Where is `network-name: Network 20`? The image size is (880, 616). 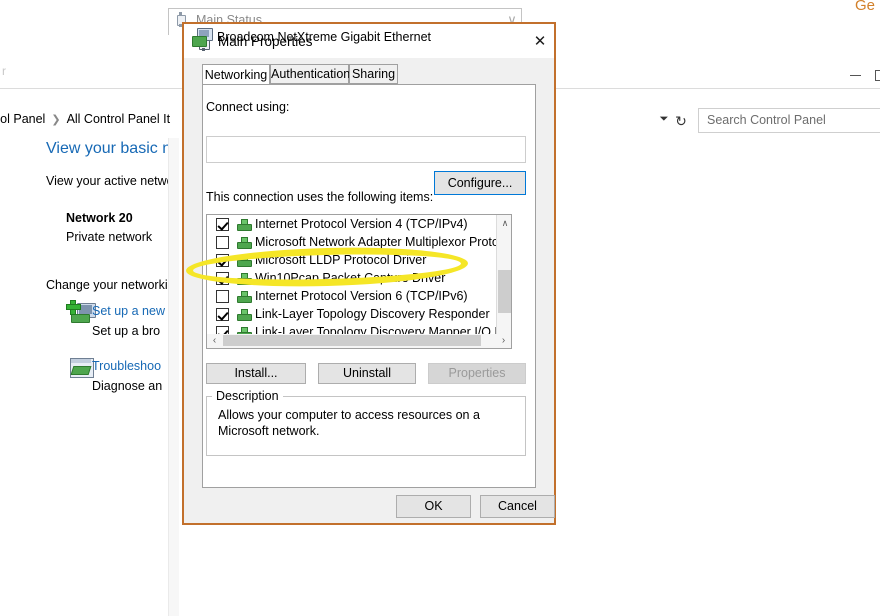 network-name: Network 20 is located at coordinates (99, 218).